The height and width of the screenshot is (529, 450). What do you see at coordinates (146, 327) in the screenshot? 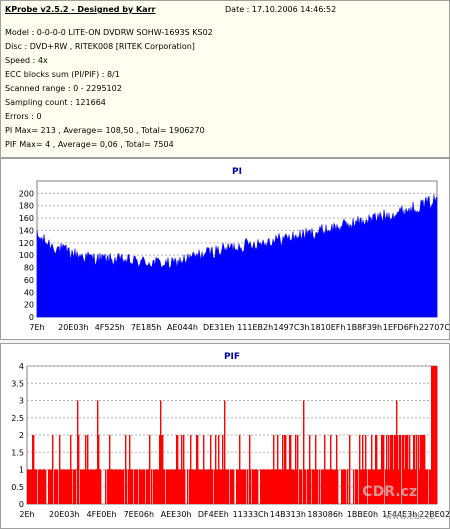
I see `pi-xtick-label: 7E185h` at bounding box center [146, 327].